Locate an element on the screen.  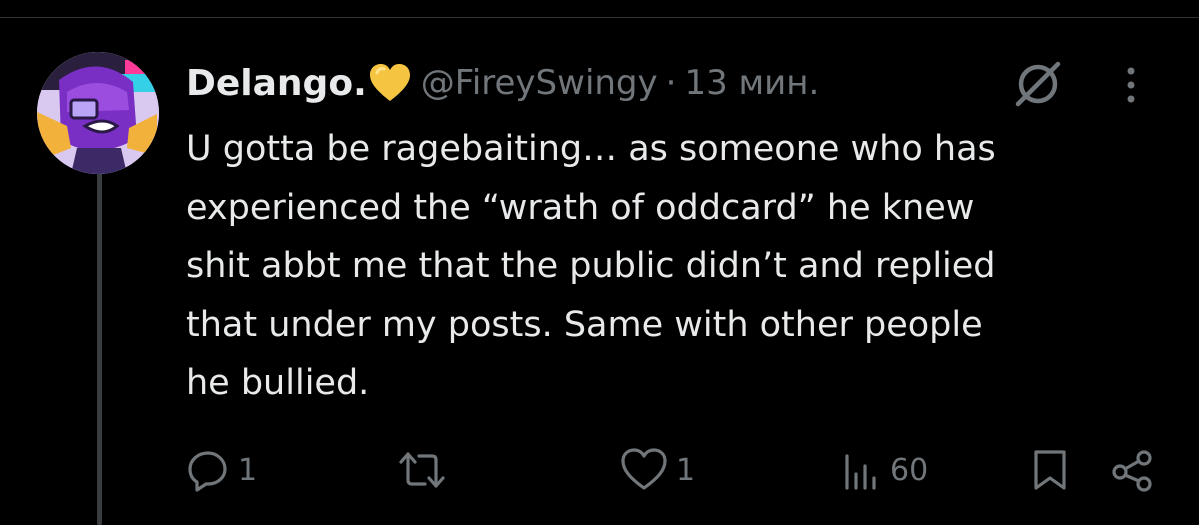
handle: @FireySwingy is located at coordinates (539, 83).